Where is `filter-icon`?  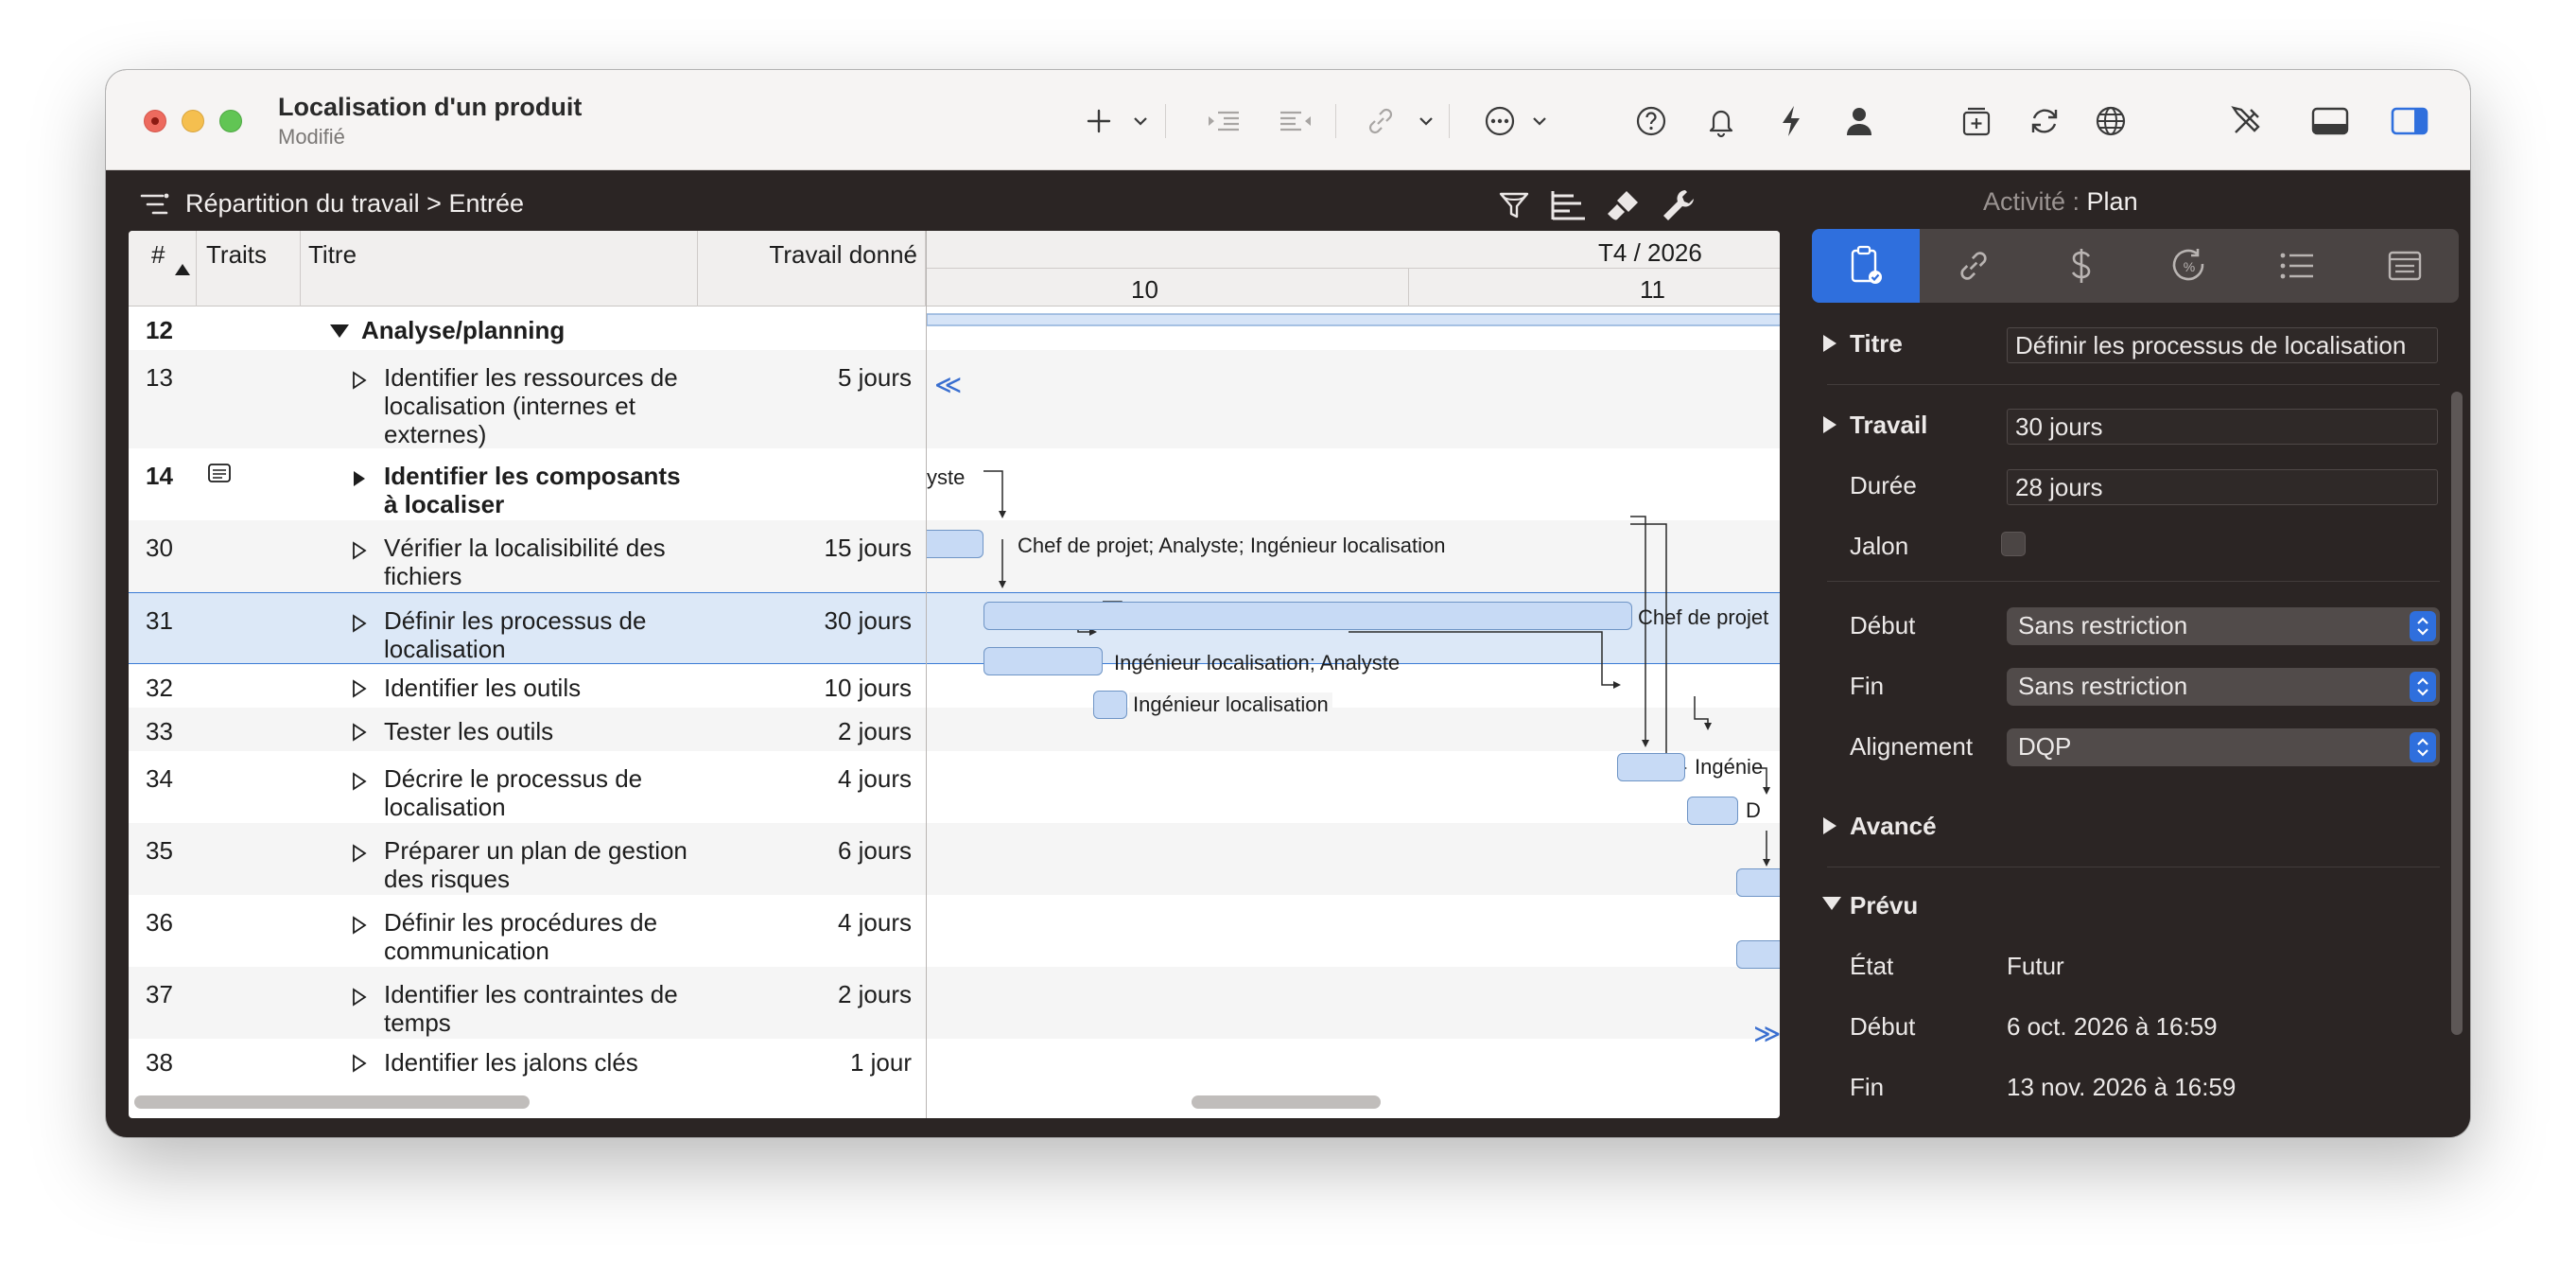
filter-icon is located at coordinates (1514, 205).